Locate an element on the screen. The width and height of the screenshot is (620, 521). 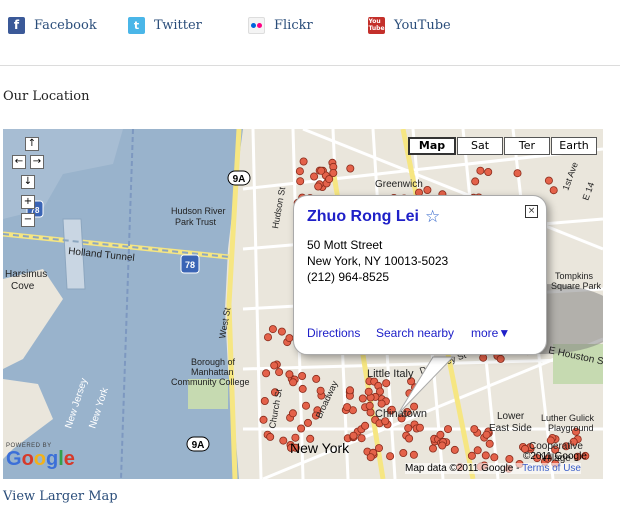
pan-right-button: → is located at coordinates (37, 162).